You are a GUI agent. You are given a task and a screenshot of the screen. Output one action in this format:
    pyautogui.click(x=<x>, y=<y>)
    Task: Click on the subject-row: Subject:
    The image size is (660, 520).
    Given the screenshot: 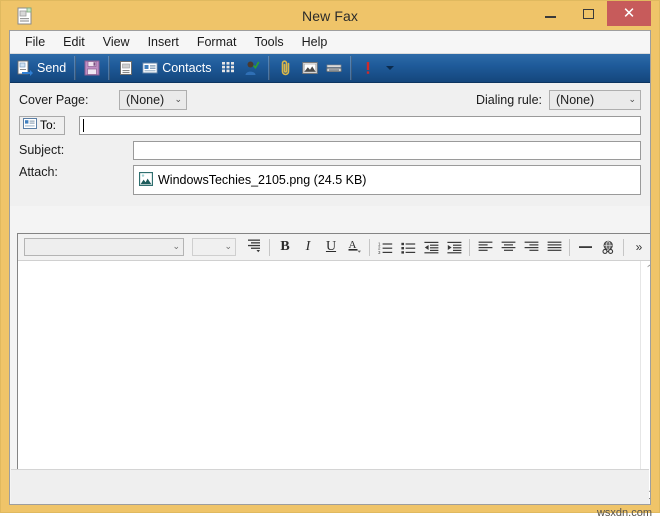 What is the action you would take?
    pyautogui.click(x=330, y=150)
    